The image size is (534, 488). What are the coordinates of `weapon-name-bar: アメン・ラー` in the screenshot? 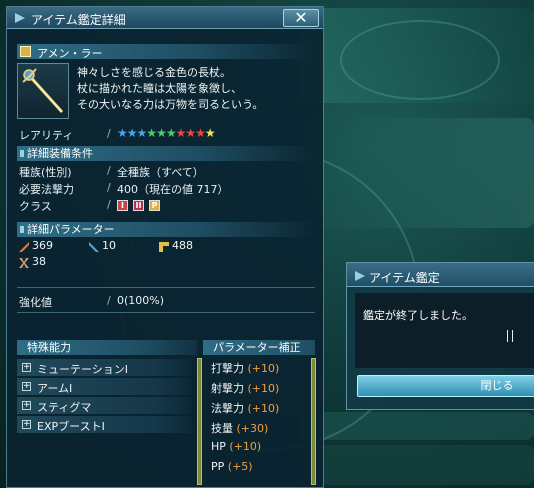 It's located at (166, 52).